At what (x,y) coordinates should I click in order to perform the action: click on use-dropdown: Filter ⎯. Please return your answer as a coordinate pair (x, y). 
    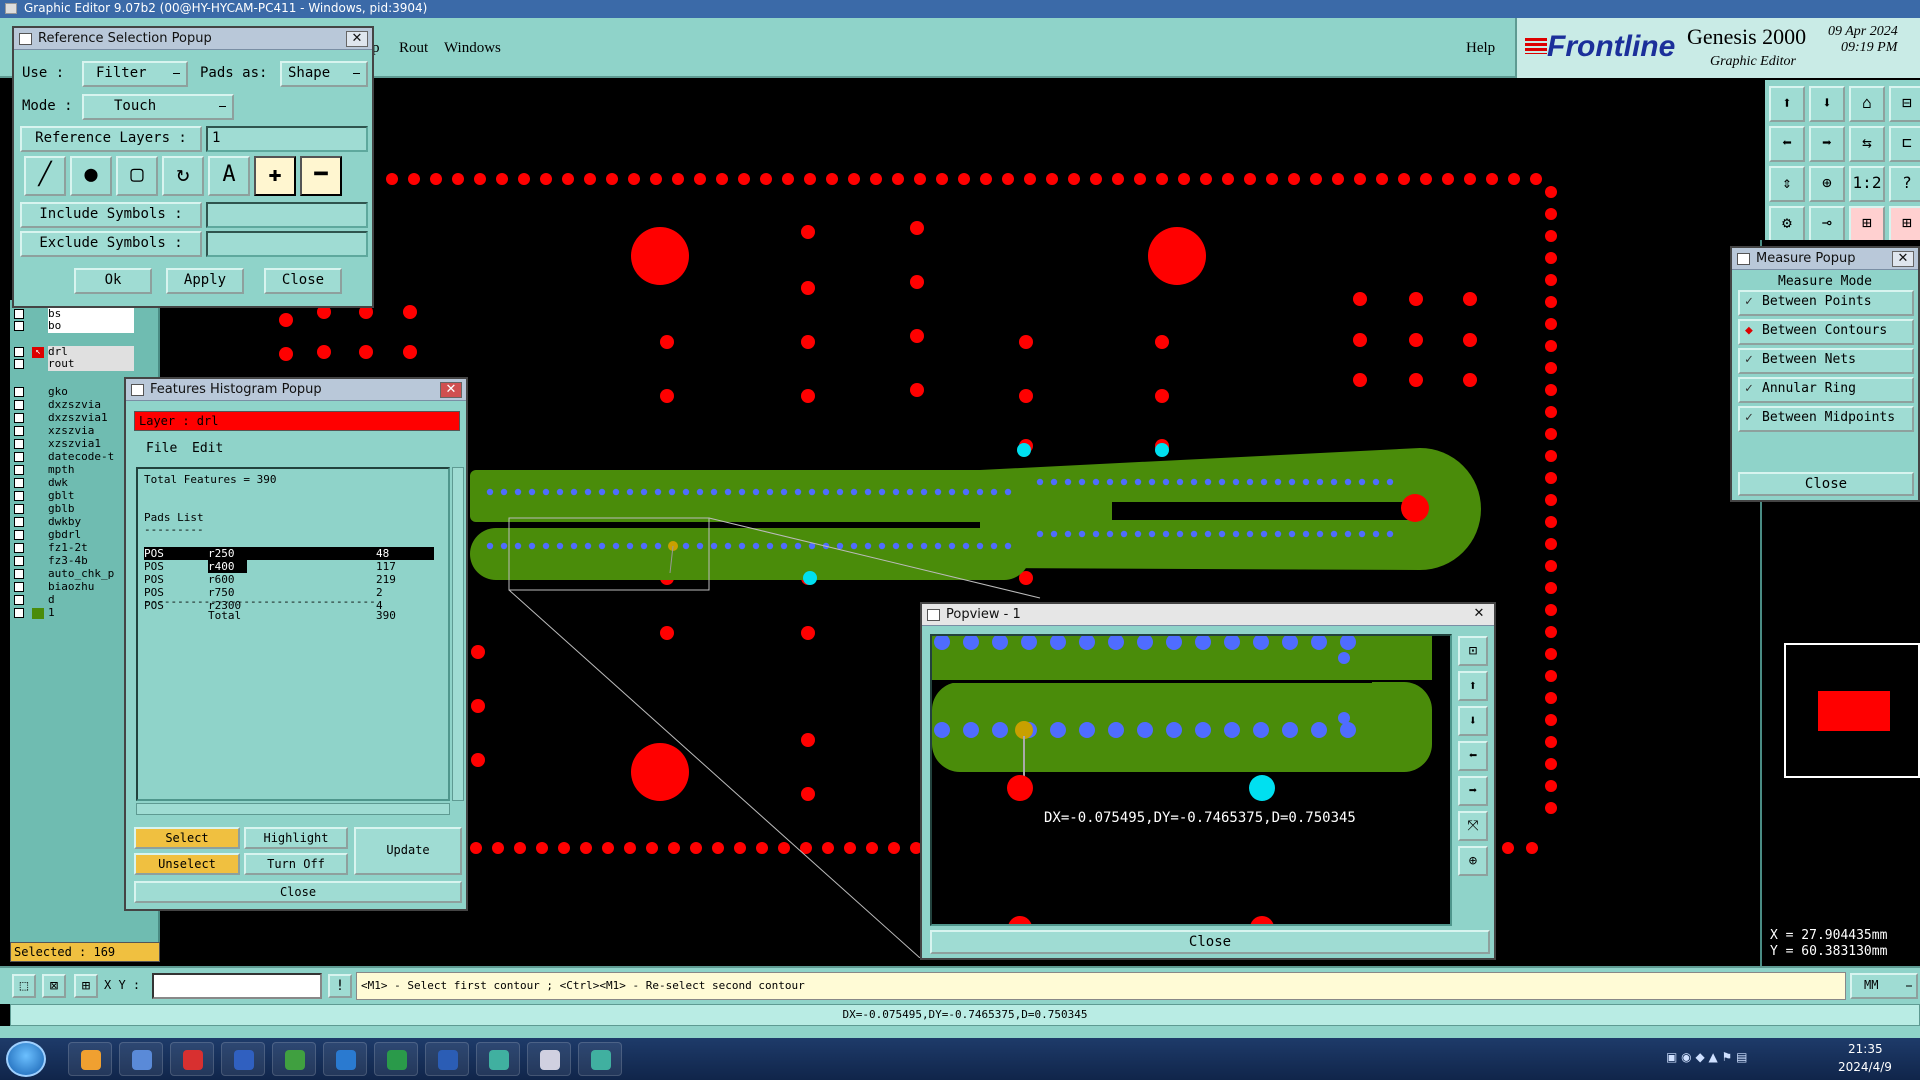
    Looking at the image, I should click on (135, 74).